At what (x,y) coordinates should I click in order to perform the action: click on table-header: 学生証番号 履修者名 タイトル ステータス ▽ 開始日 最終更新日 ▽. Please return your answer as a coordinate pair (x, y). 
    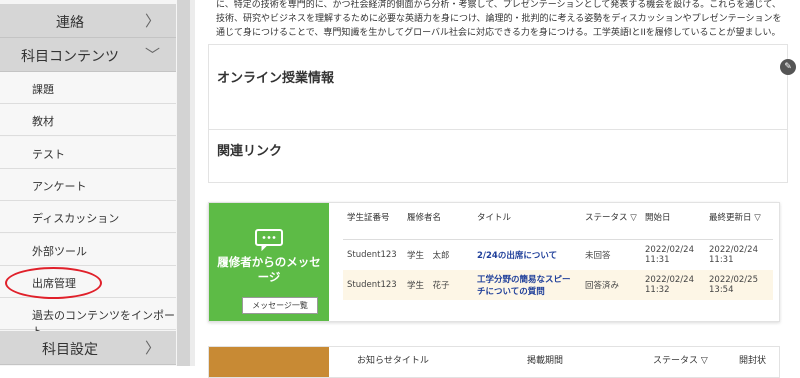
    Looking at the image, I should click on (558, 224).